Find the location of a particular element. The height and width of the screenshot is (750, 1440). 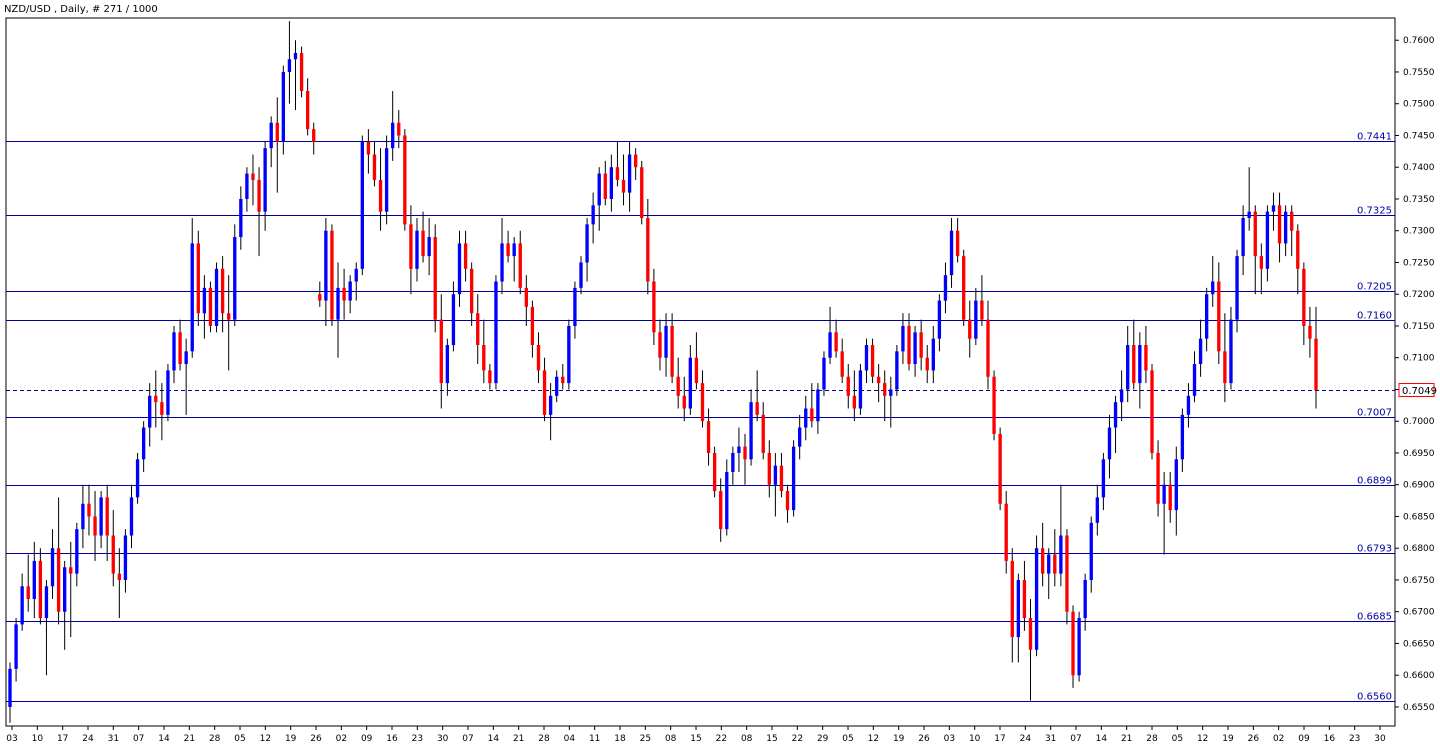

chart-title: NZD/USD , Daily, # 271 / 1000 is located at coordinates (81, 9).